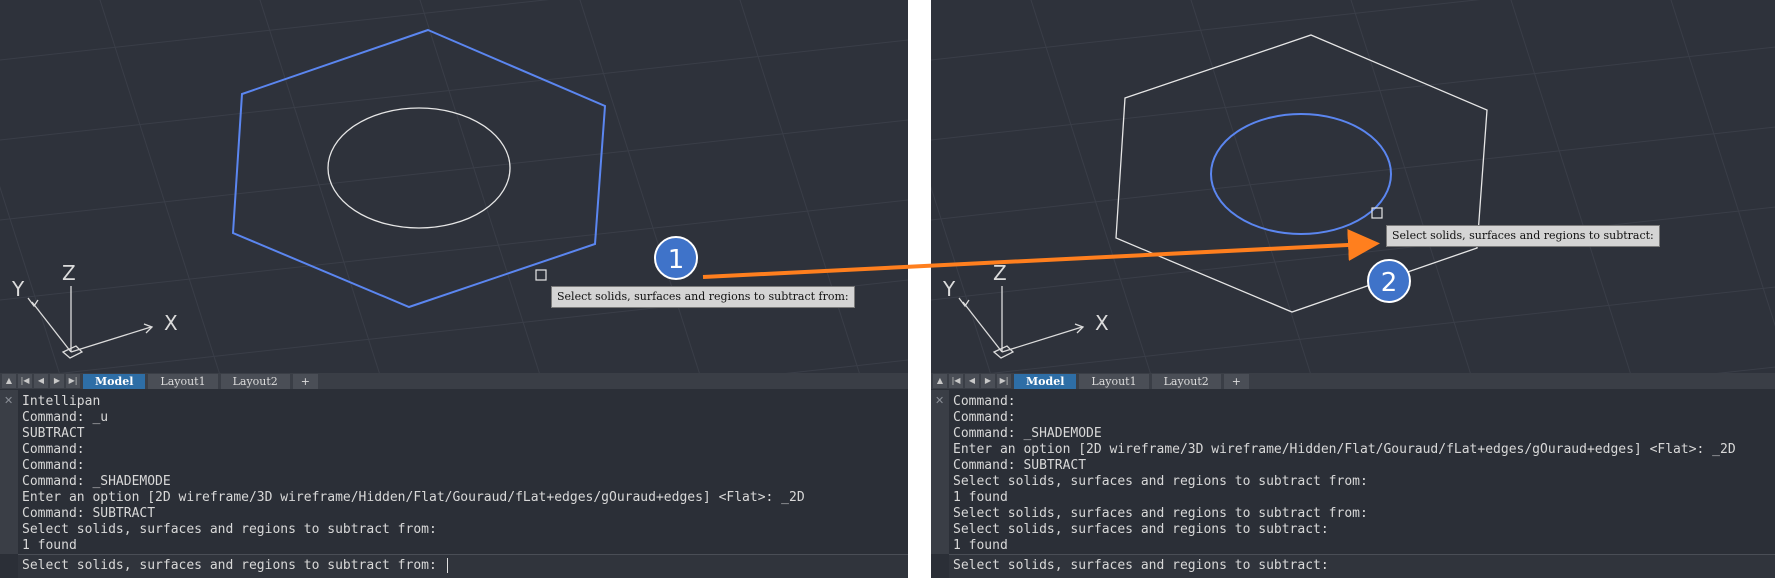 The width and height of the screenshot is (1775, 578). Describe the element at coordinates (447, 565) in the screenshot. I see `text-caret` at that location.